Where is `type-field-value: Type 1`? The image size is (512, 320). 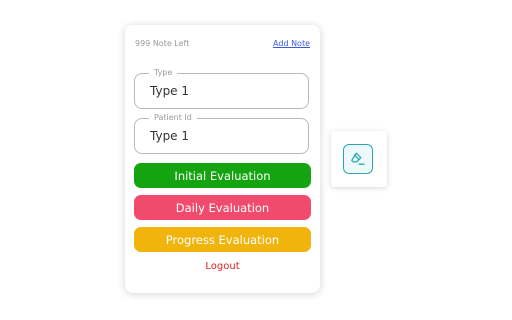
type-field-value: Type 1 is located at coordinates (169, 91).